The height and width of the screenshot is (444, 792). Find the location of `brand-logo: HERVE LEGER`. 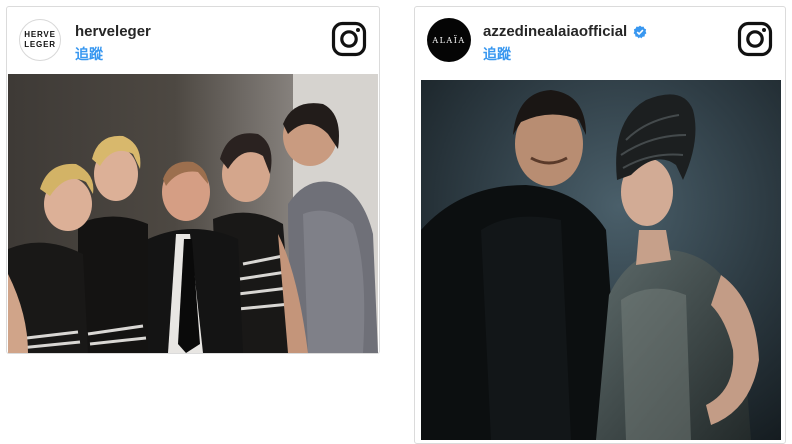

brand-logo: HERVE LEGER is located at coordinates (40, 39).